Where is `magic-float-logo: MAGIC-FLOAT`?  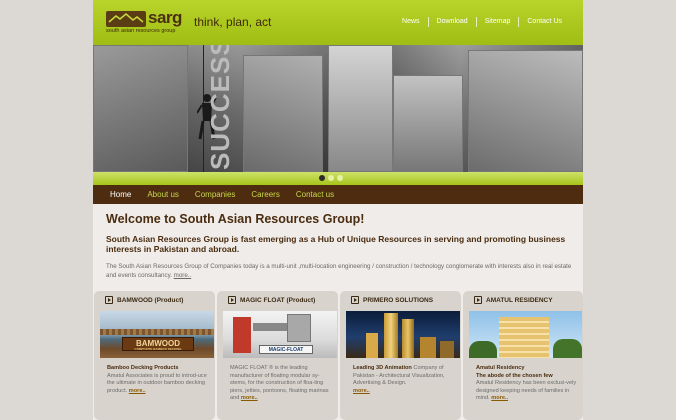
magic-float-logo: MAGIC-FLOAT is located at coordinates (286, 349).